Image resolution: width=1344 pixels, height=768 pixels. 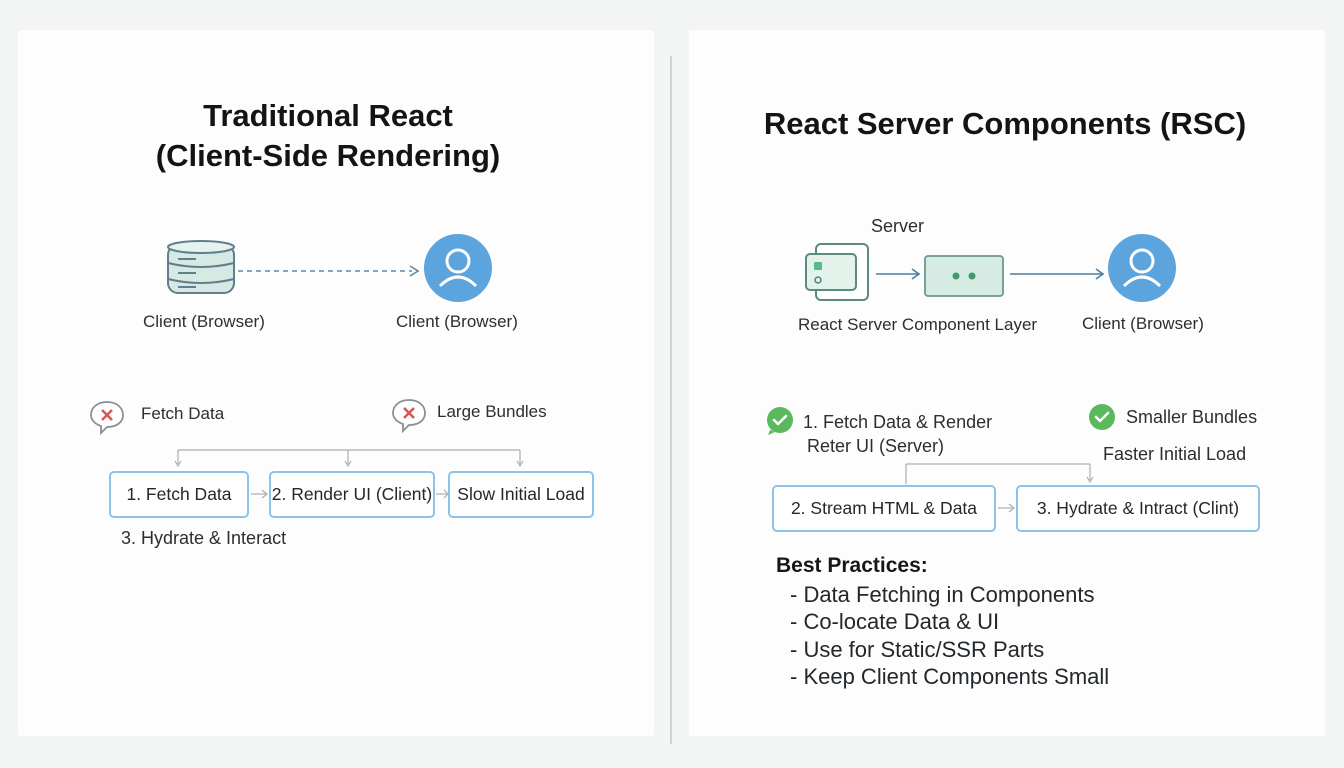 I want to click on right-benefit-fetch-line2: Reter UI (Server), so click(x=876, y=446).